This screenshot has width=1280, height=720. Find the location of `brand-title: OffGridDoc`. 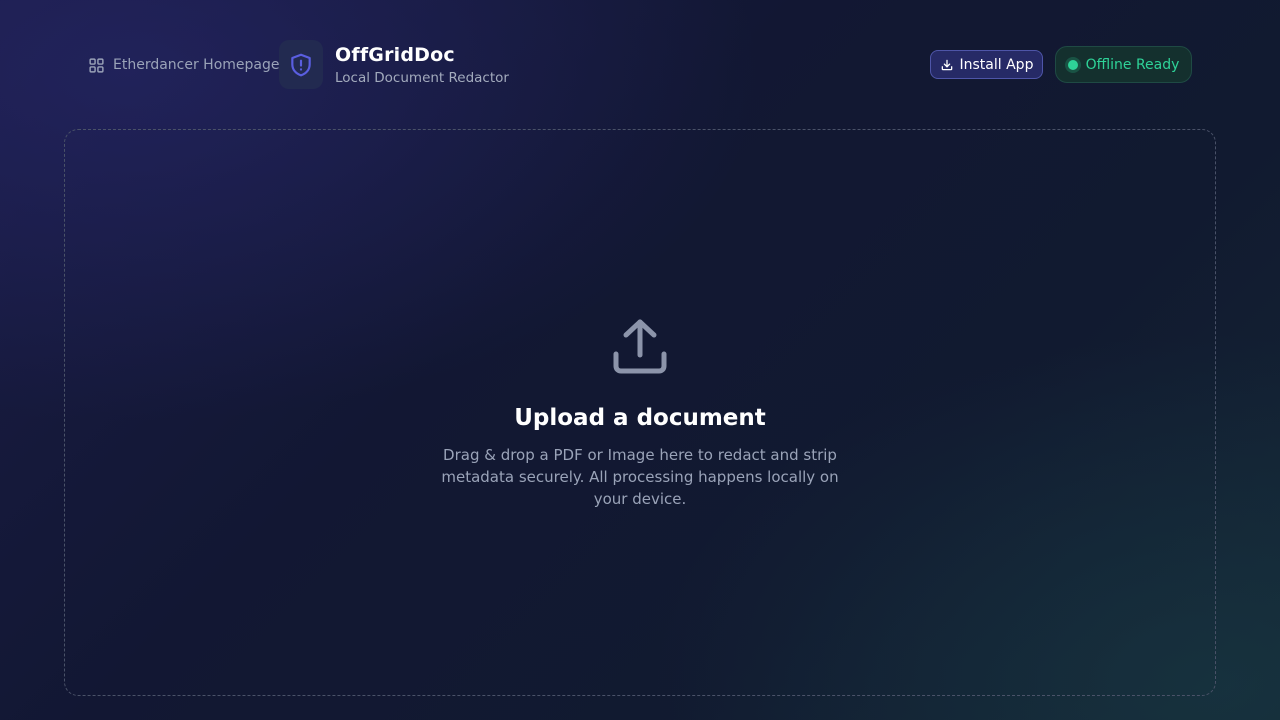

brand-title: OffGridDoc is located at coordinates (395, 55).